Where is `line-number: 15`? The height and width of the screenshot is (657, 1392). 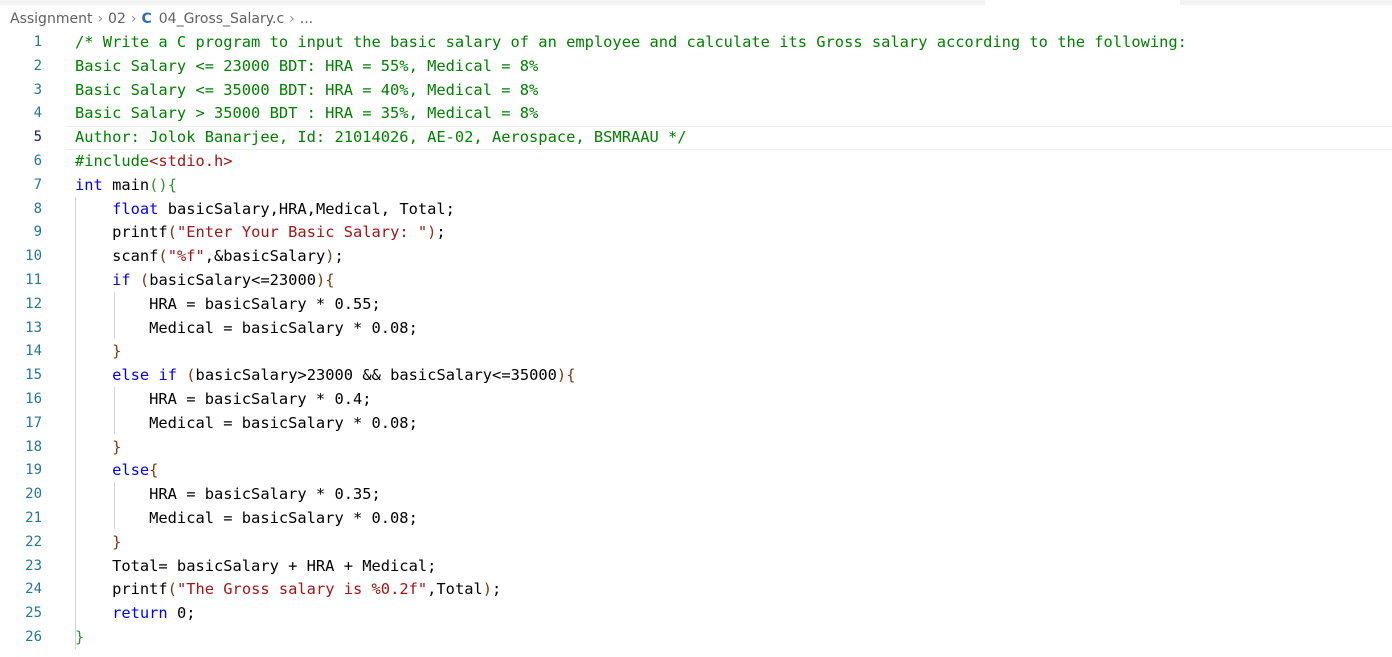
line-number: 15 is located at coordinates (33, 375).